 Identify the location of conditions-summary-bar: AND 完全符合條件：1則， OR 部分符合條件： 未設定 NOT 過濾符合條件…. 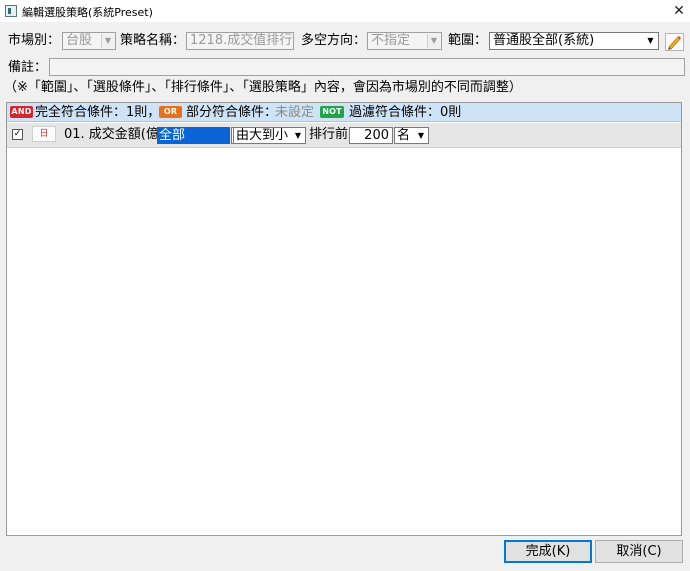
(344, 112).